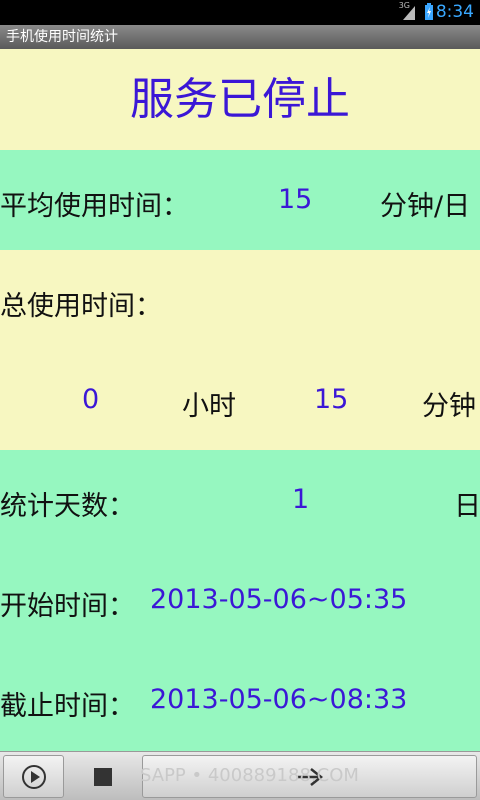 The width and height of the screenshot is (480, 800). What do you see at coordinates (67, 706) in the screenshot?
I see `end-time-label: 截止时间：` at bounding box center [67, 706].